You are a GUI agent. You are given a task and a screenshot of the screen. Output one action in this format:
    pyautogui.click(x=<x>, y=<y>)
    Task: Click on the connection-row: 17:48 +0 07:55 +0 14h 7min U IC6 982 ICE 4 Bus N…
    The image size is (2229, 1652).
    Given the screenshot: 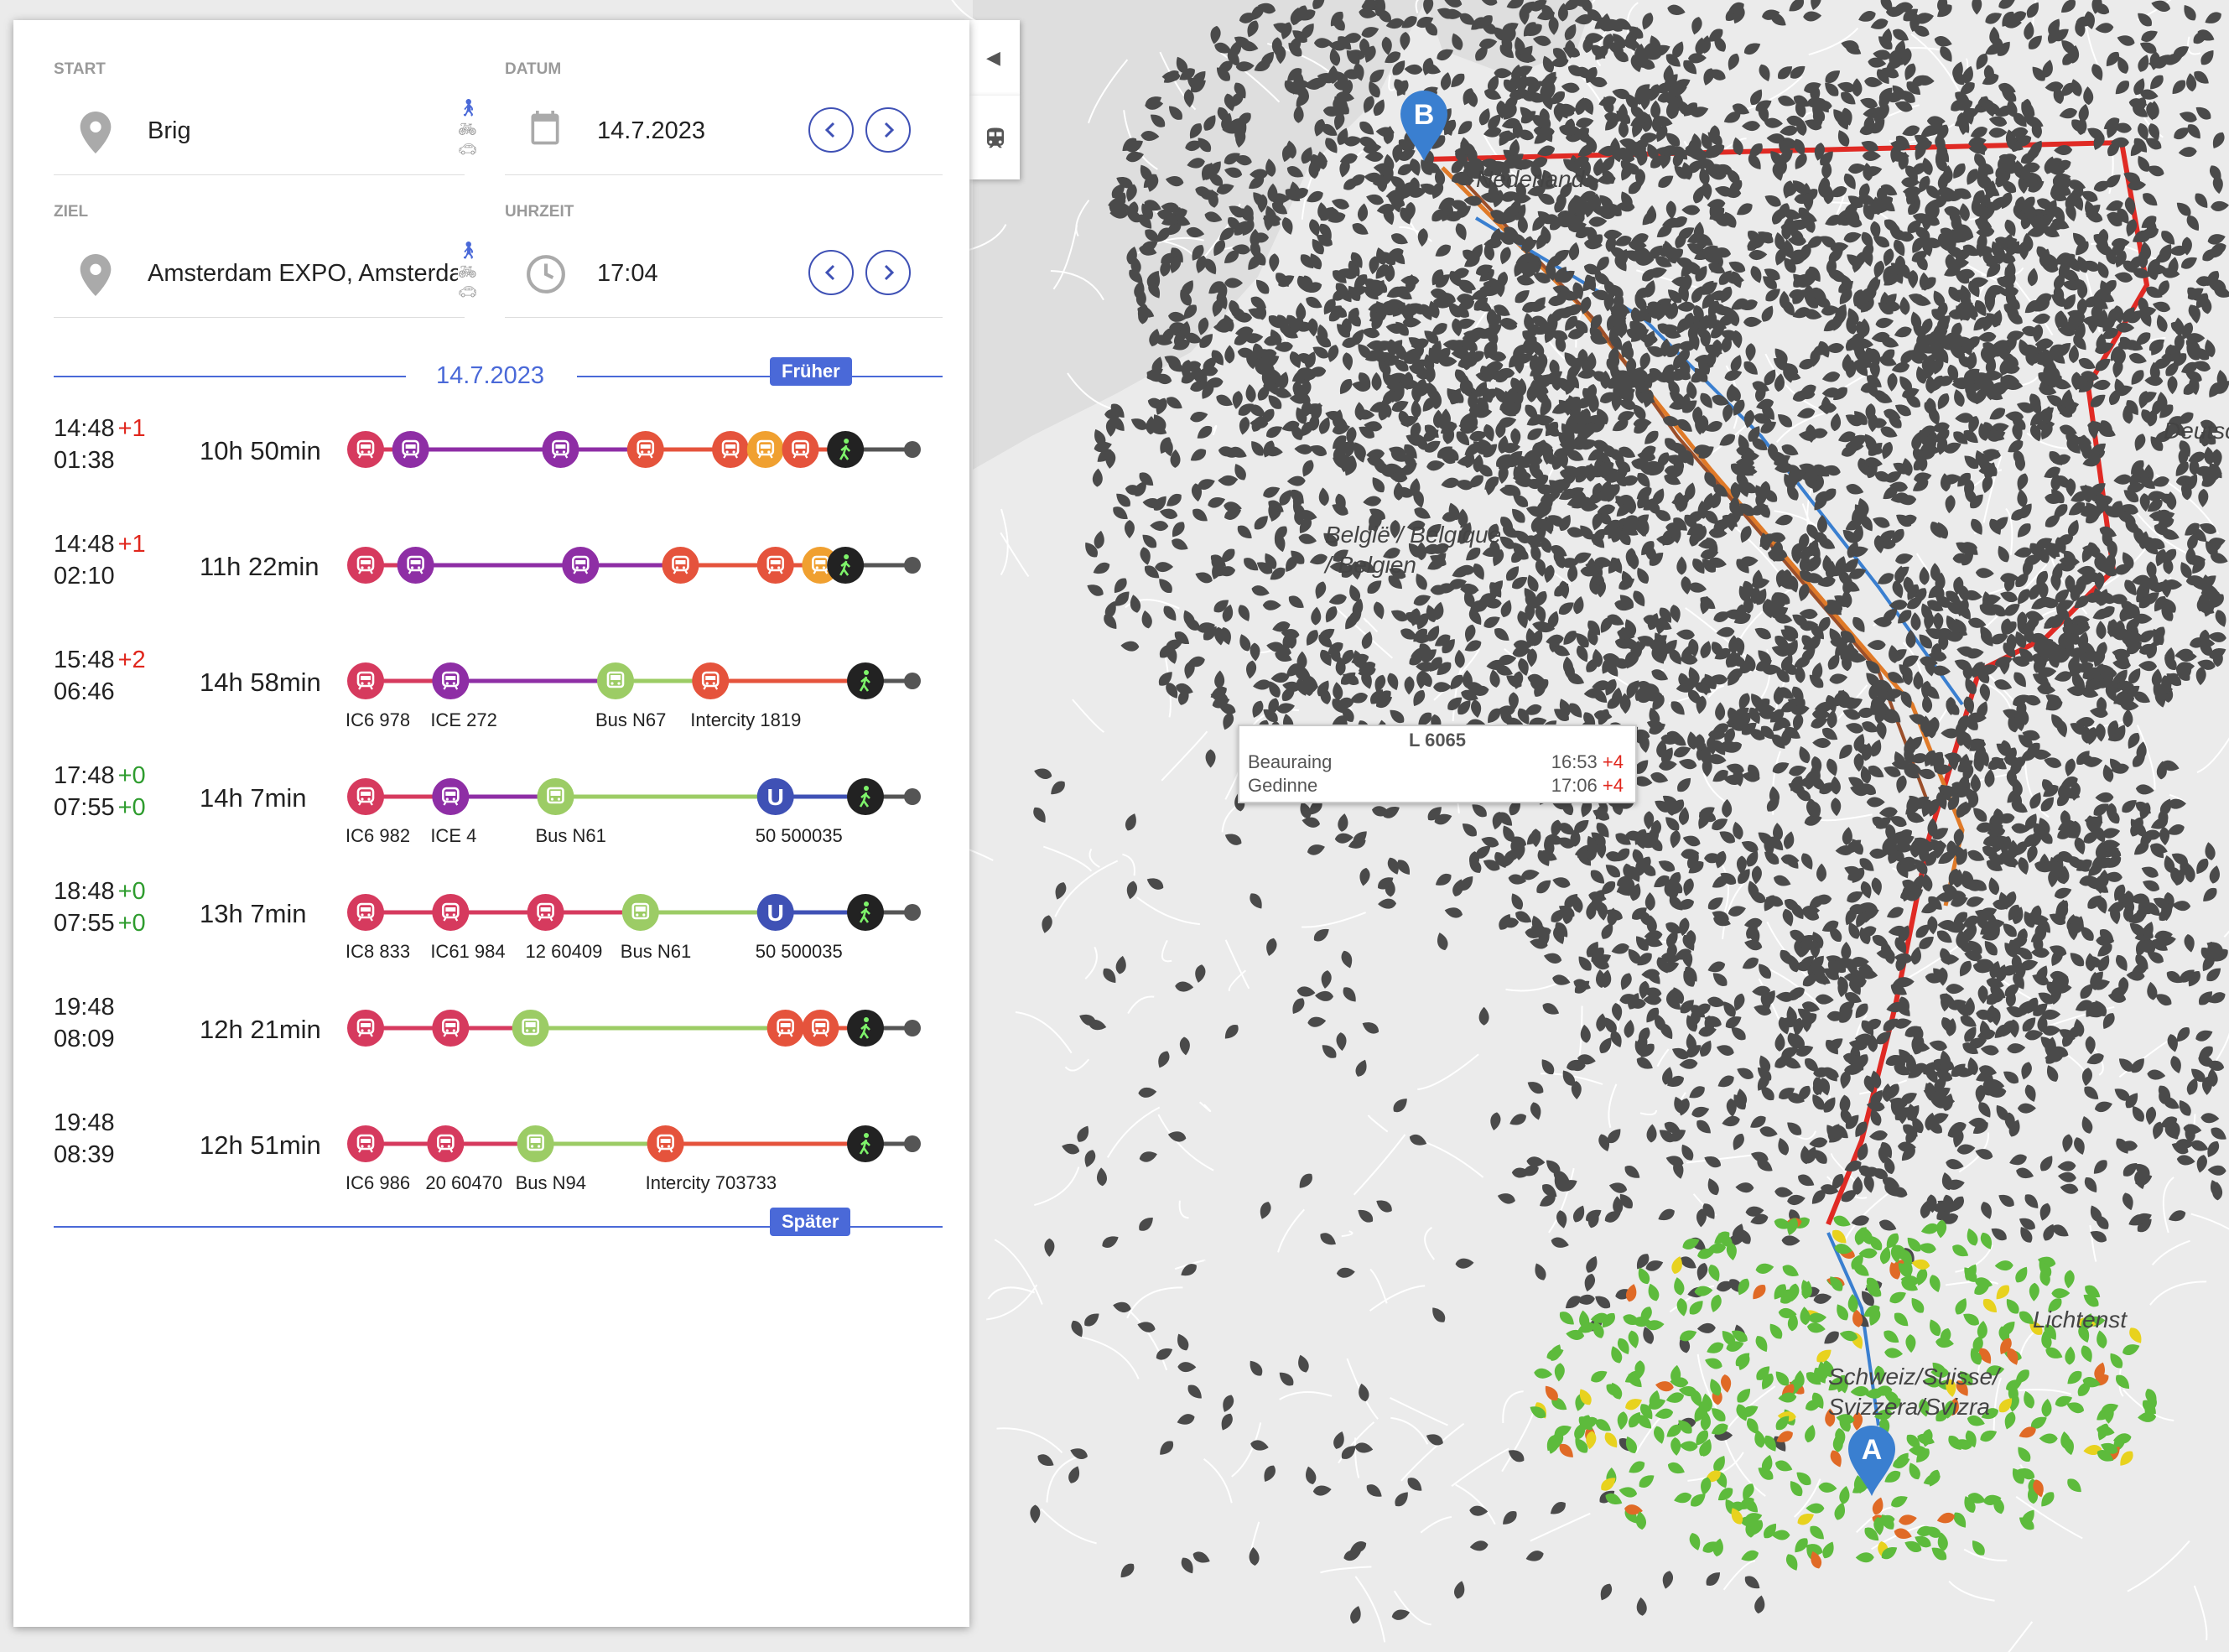 What is the action you would take?
    pyautogui.click(x=491, y=814)
    